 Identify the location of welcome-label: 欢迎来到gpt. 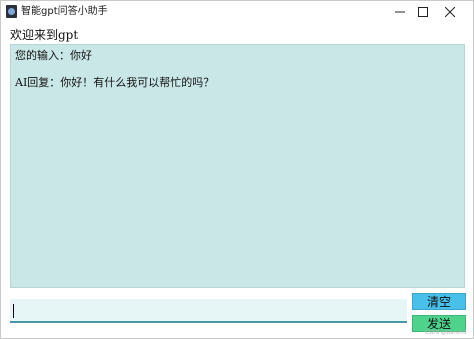
(44, 35).